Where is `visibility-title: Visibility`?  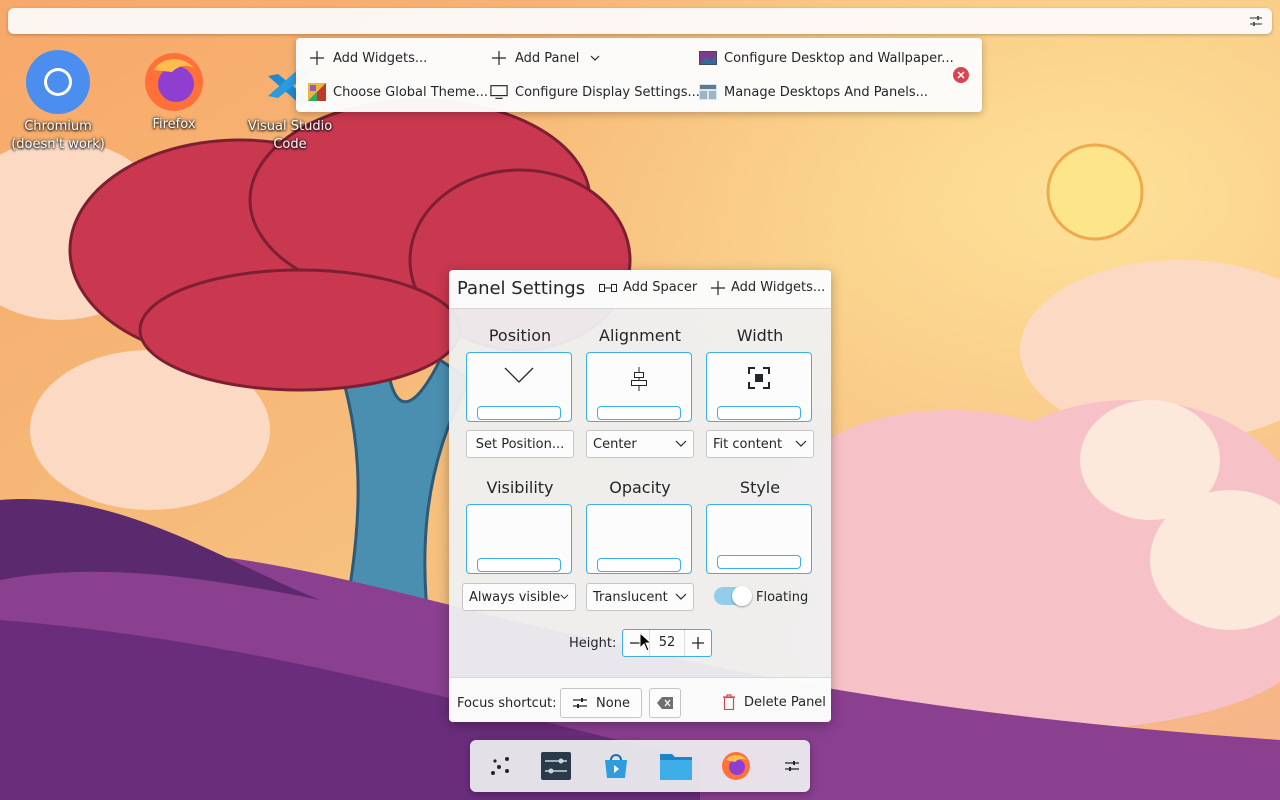
visibility-title: Visibility is located at coordinates (520, 487).